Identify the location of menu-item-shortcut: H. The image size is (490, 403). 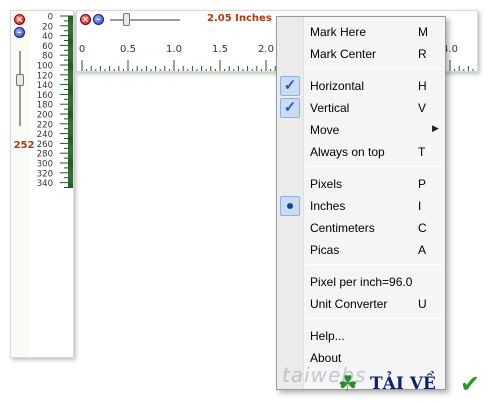
(422, 86).